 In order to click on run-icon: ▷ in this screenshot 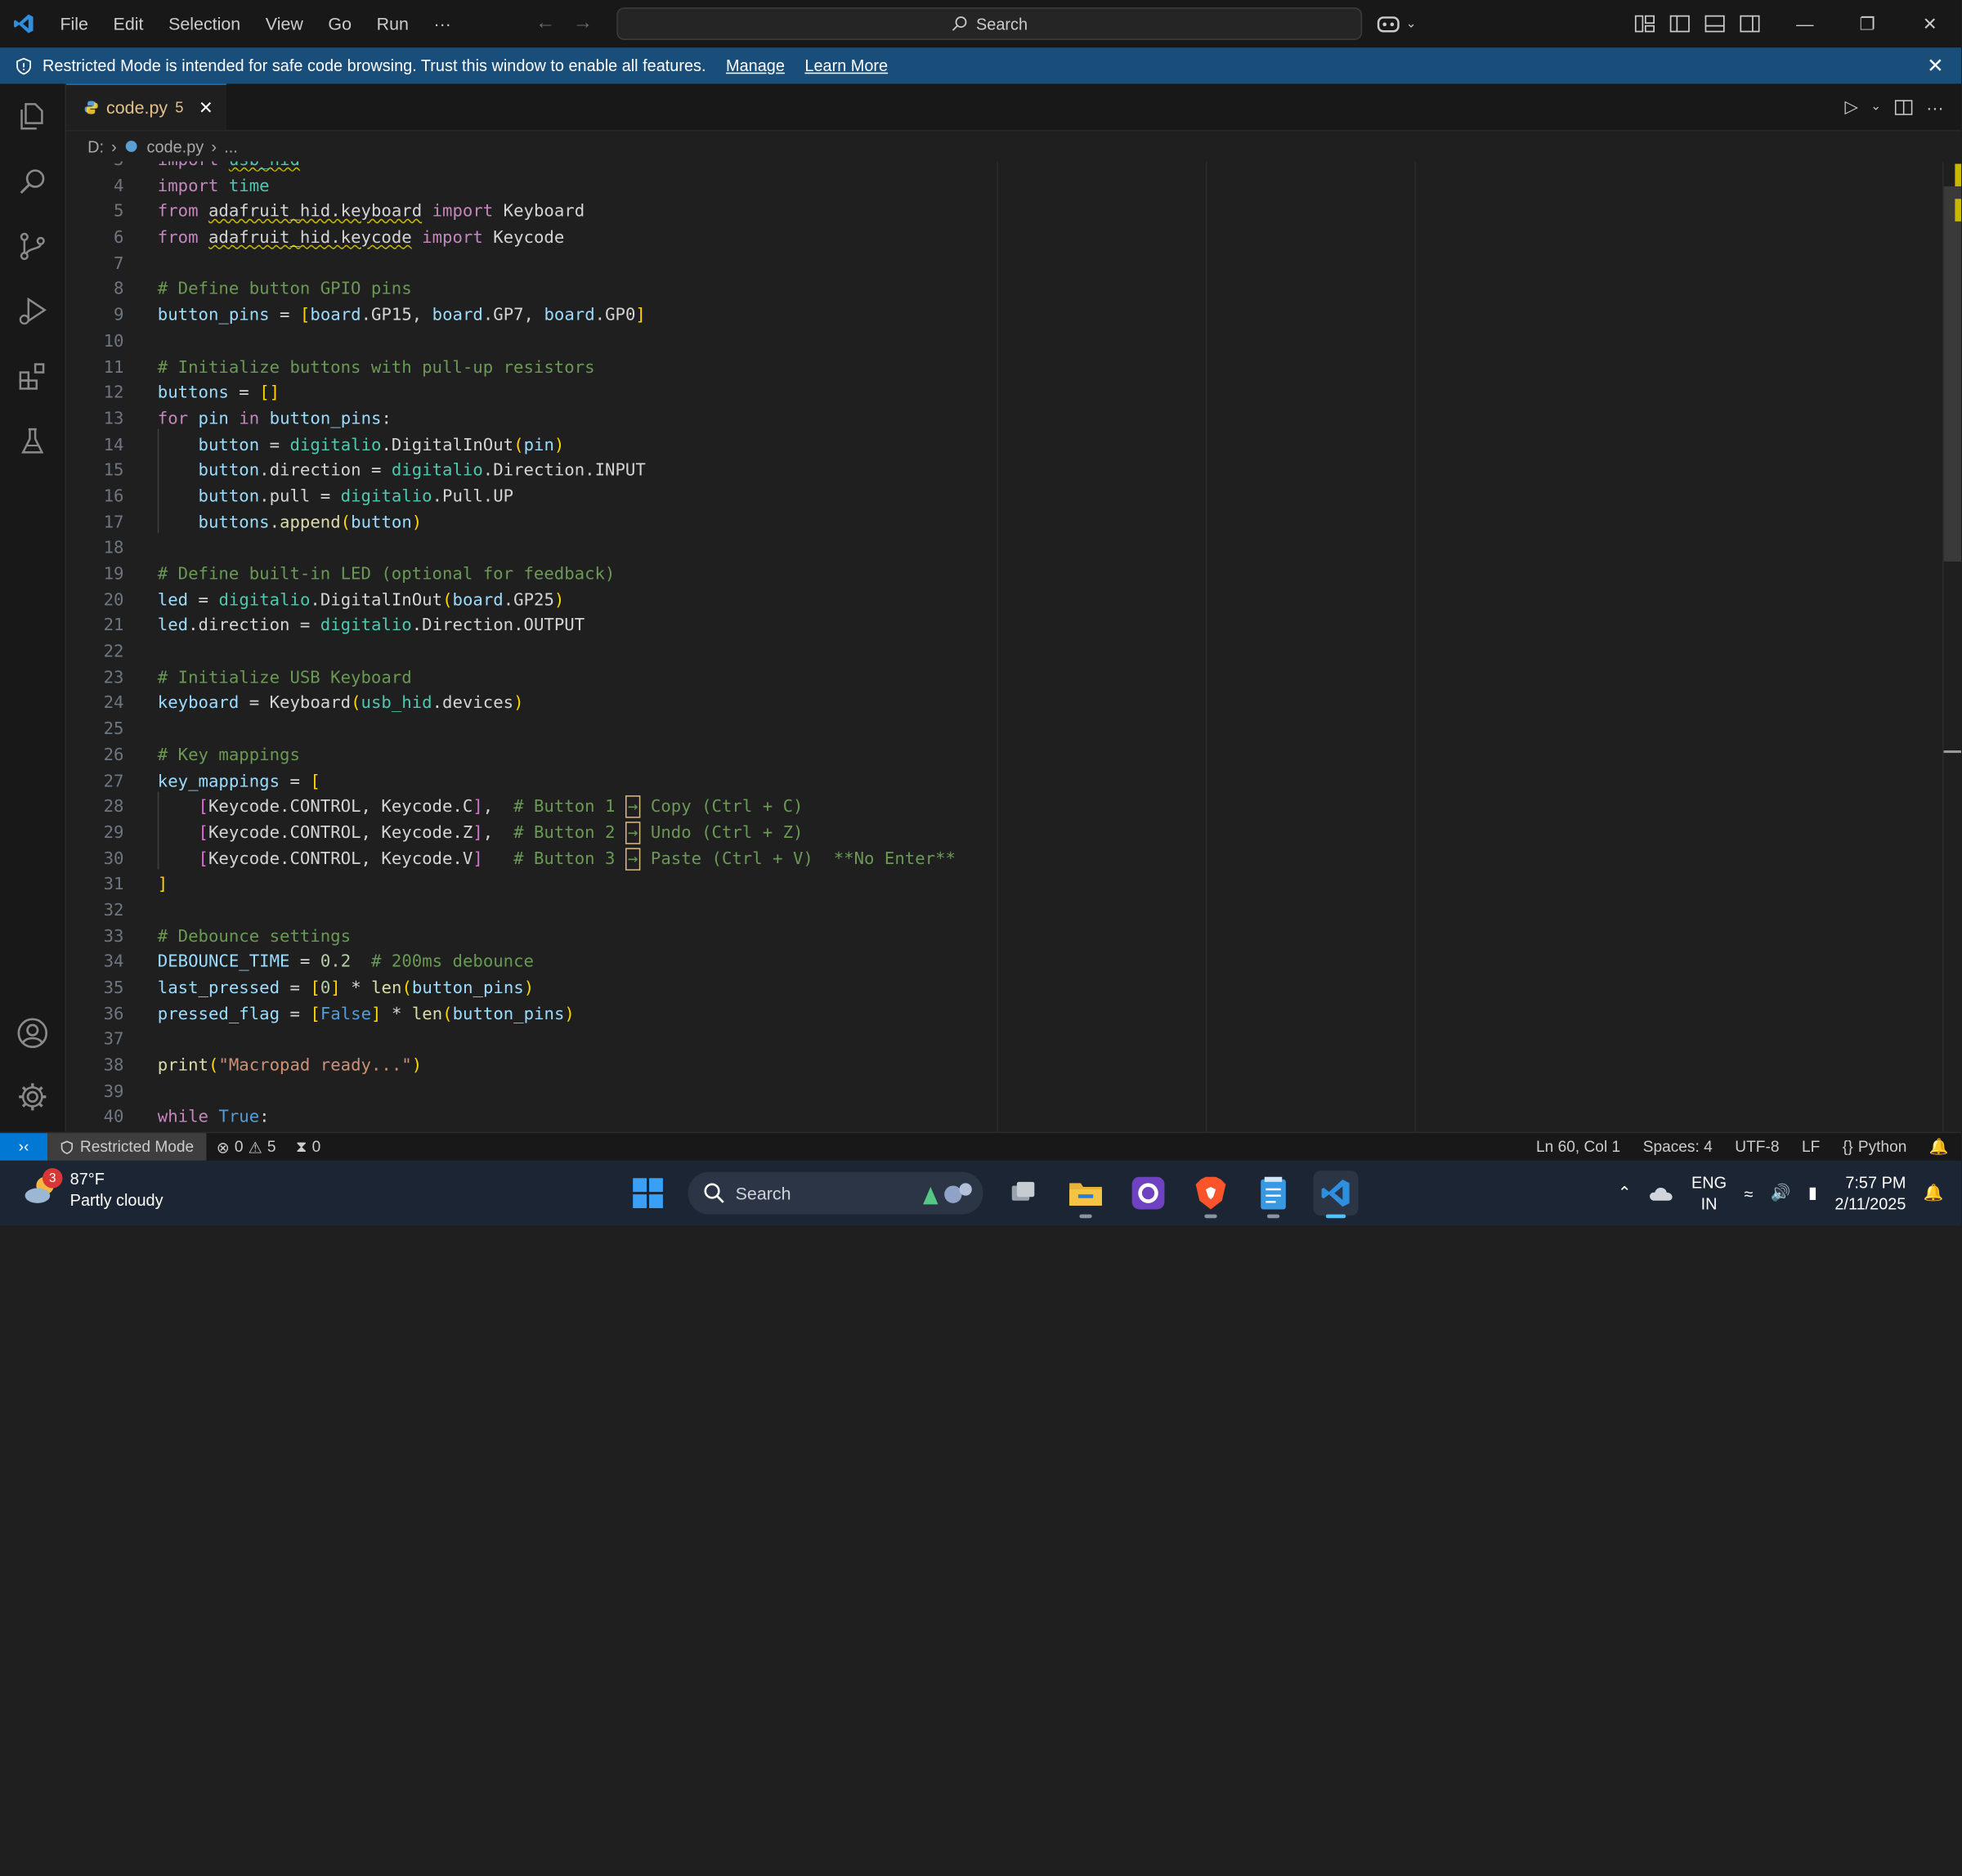, I will do `click(1850, 107)`.